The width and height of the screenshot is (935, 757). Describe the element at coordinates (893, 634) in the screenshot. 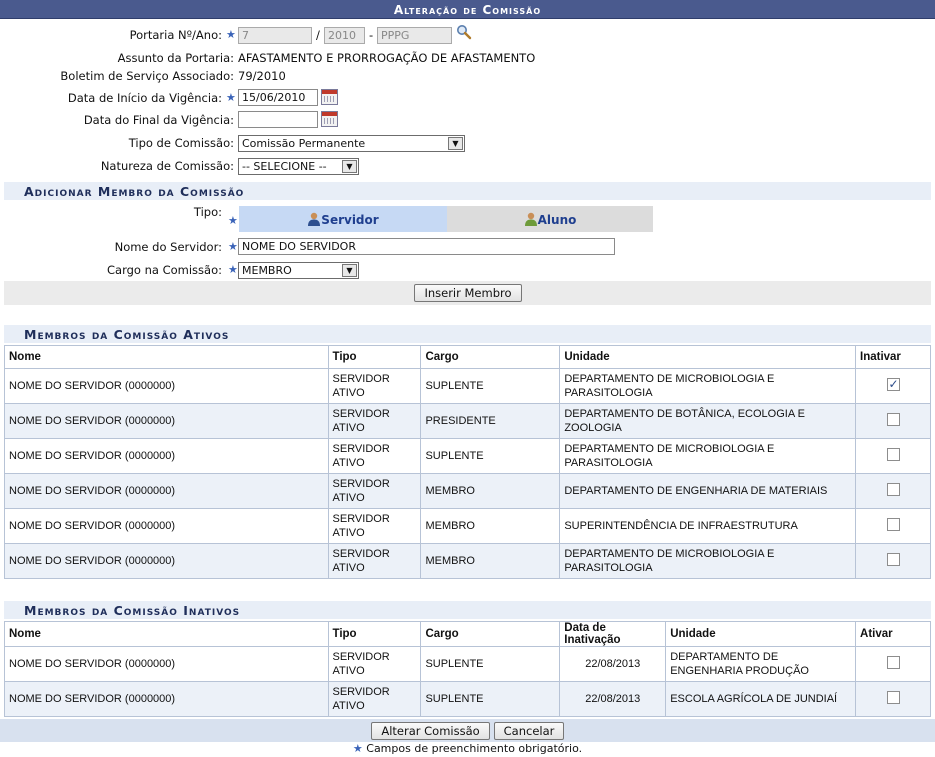

I see `col-ativar: Ativar` at that location.